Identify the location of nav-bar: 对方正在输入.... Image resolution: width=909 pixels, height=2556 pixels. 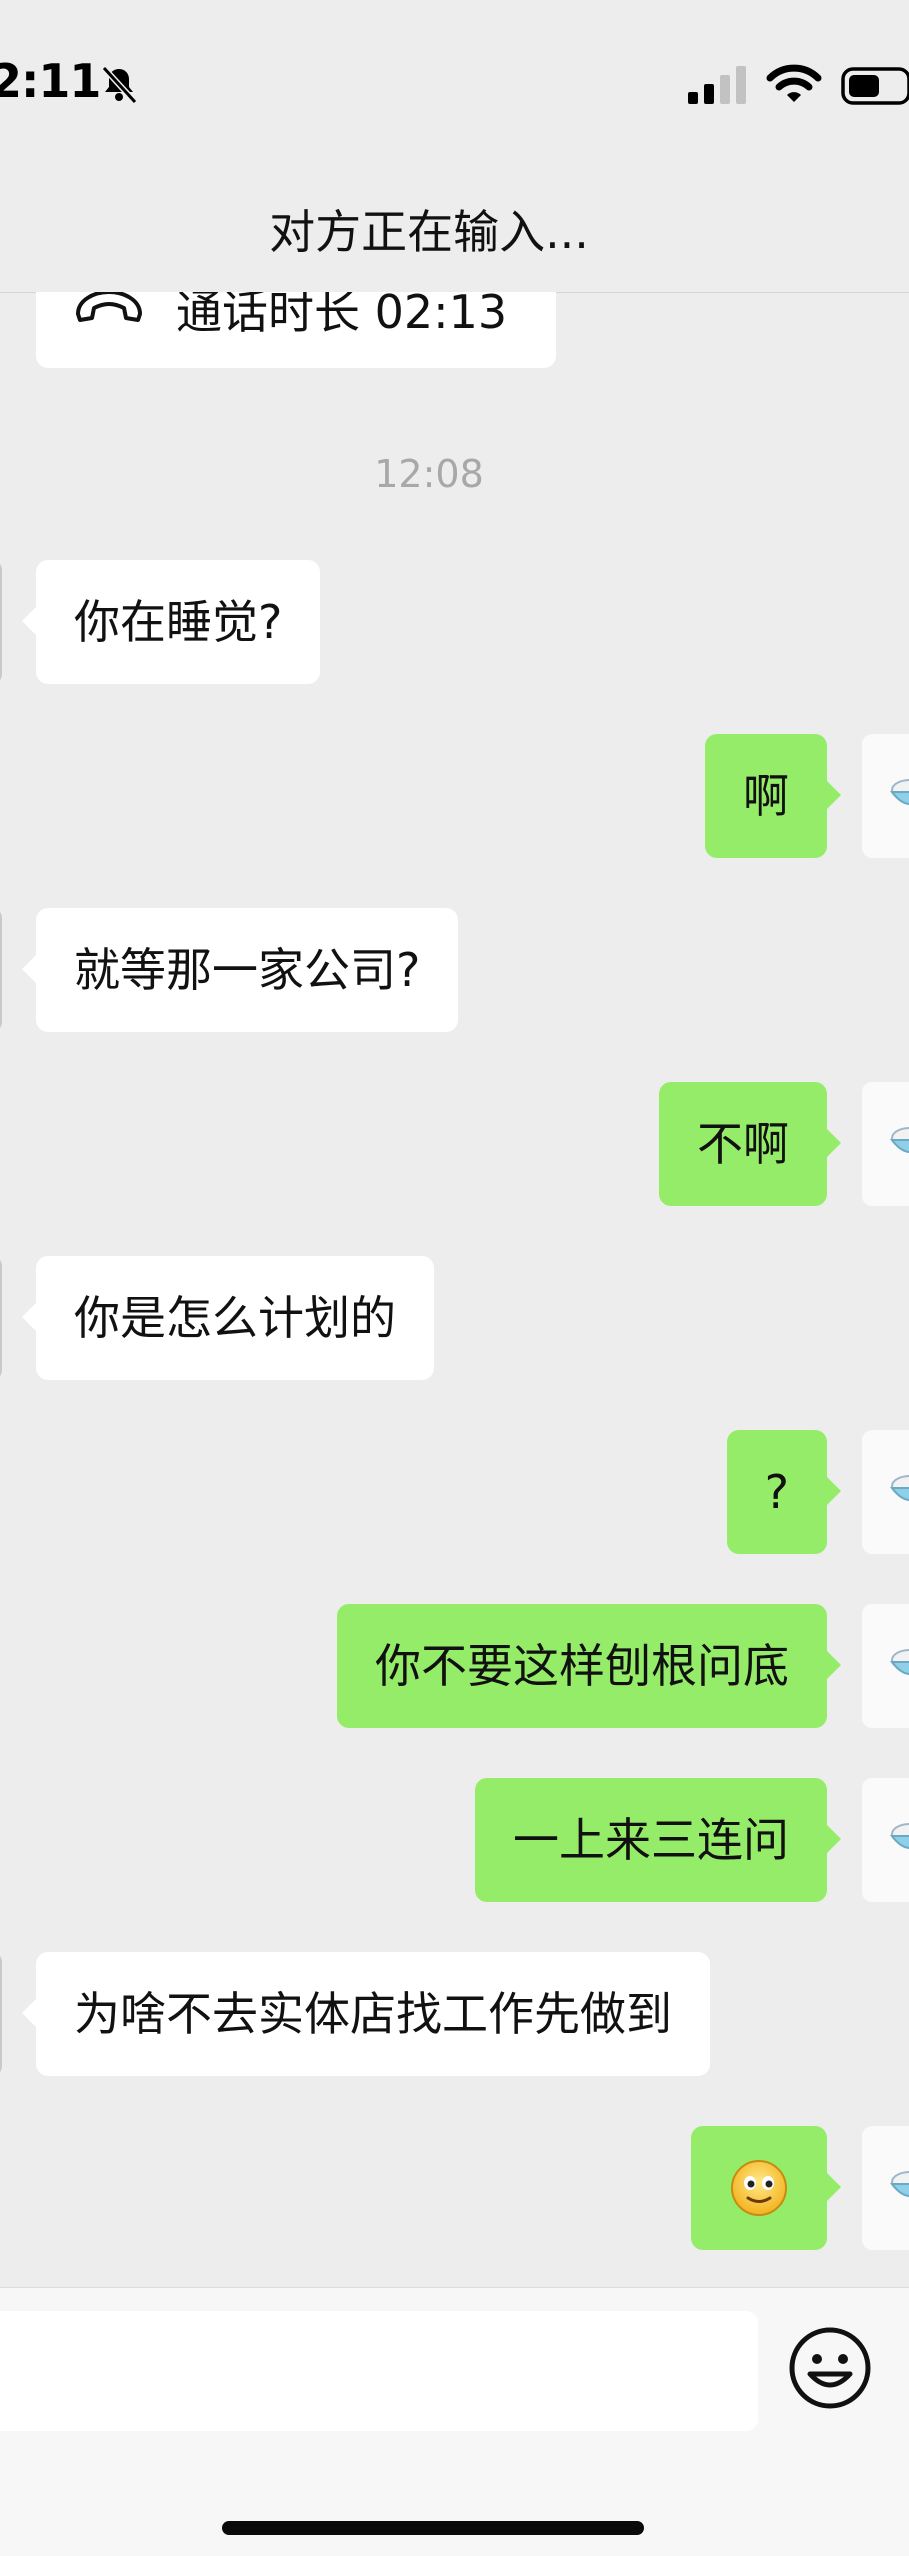
(454, 231).